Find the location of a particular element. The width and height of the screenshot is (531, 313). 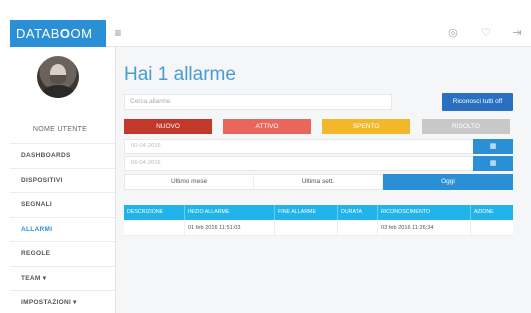

cell-descrizione is located at coordinates (154, 228).